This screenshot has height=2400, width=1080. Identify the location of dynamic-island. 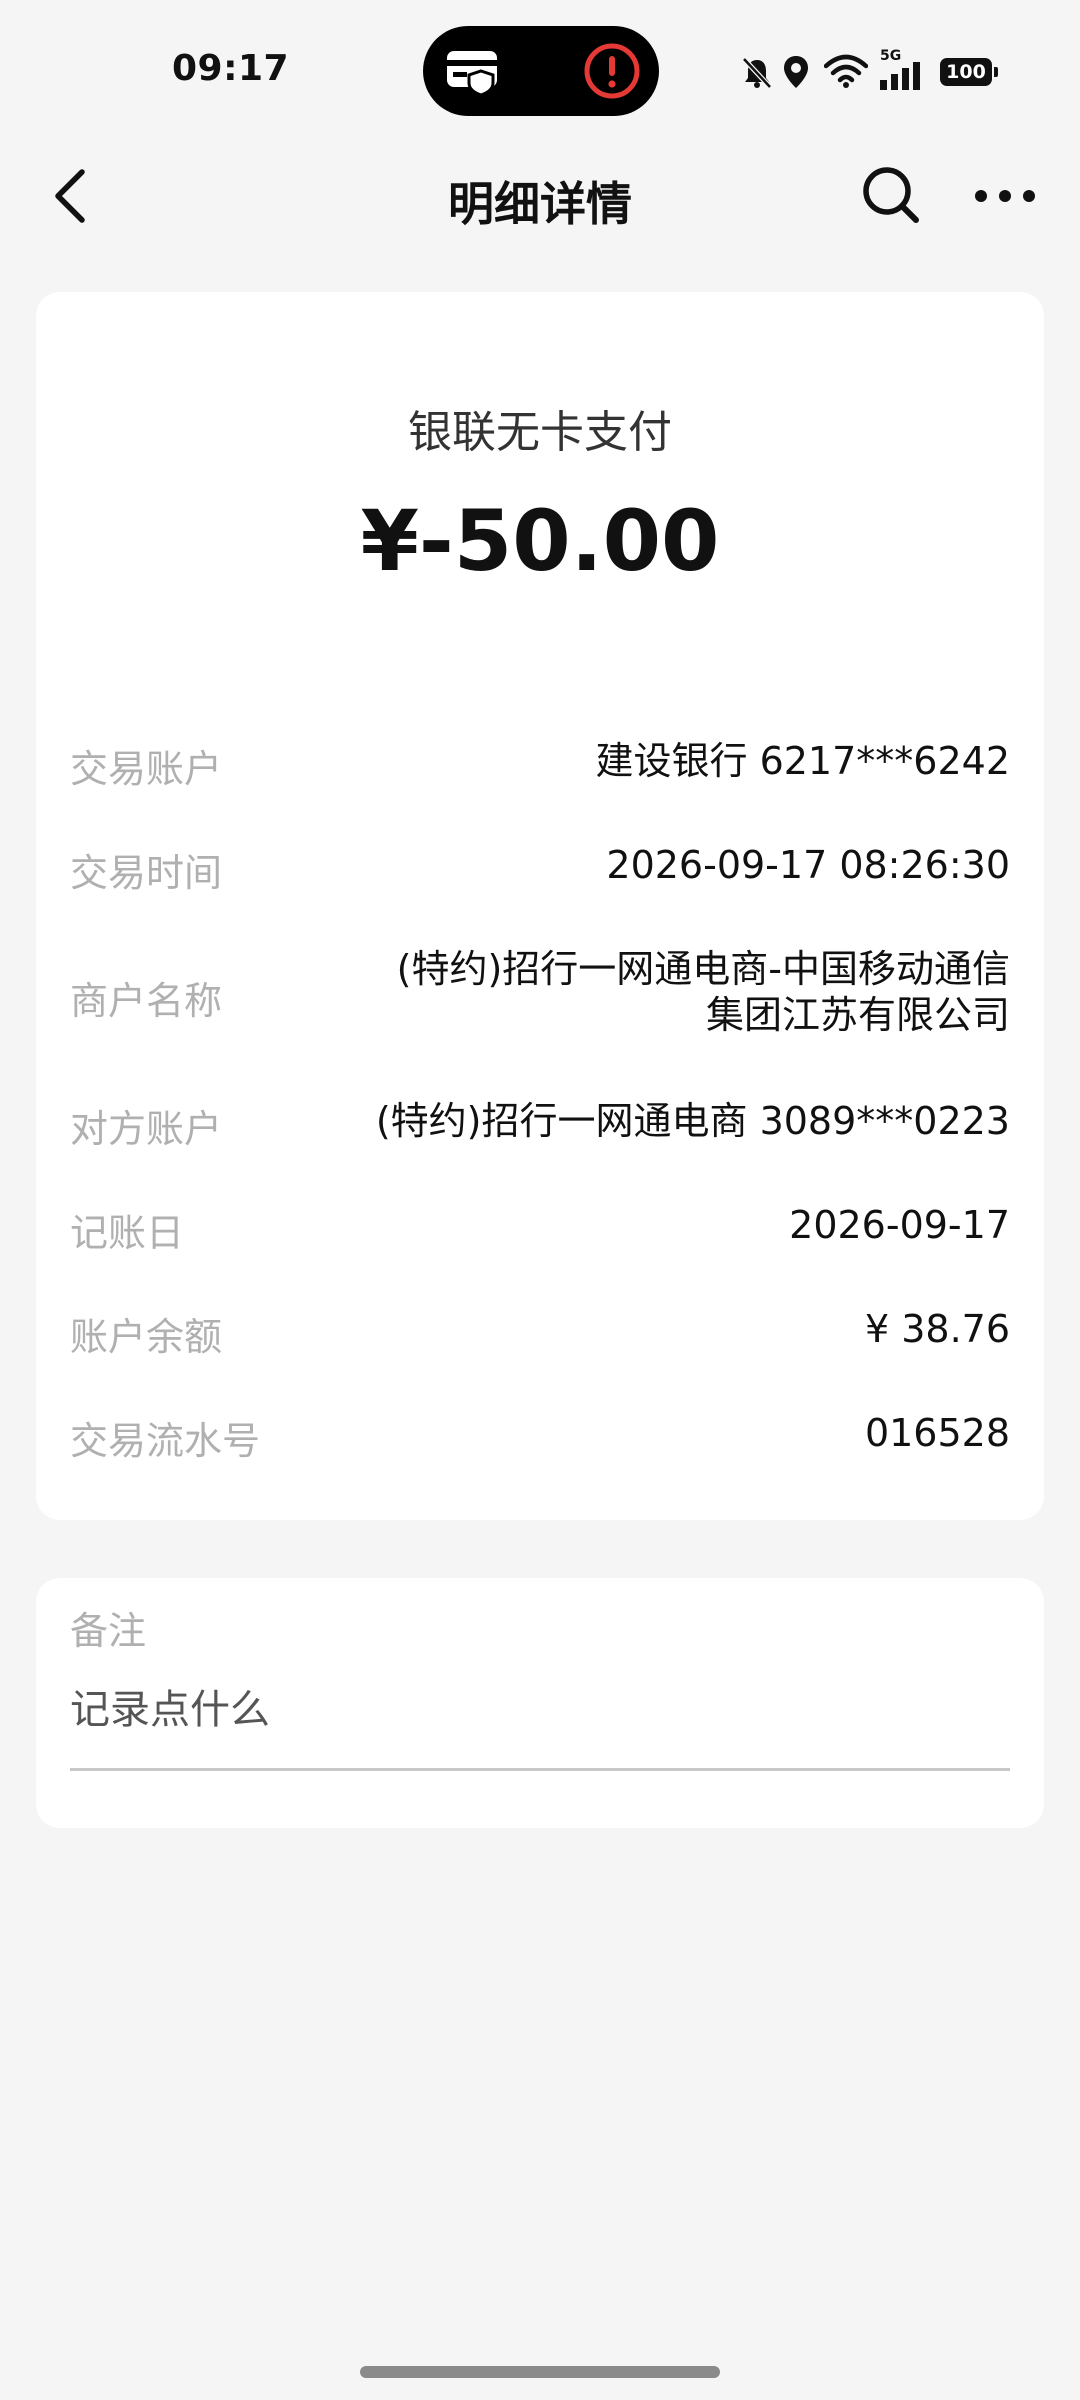
(541, 71).